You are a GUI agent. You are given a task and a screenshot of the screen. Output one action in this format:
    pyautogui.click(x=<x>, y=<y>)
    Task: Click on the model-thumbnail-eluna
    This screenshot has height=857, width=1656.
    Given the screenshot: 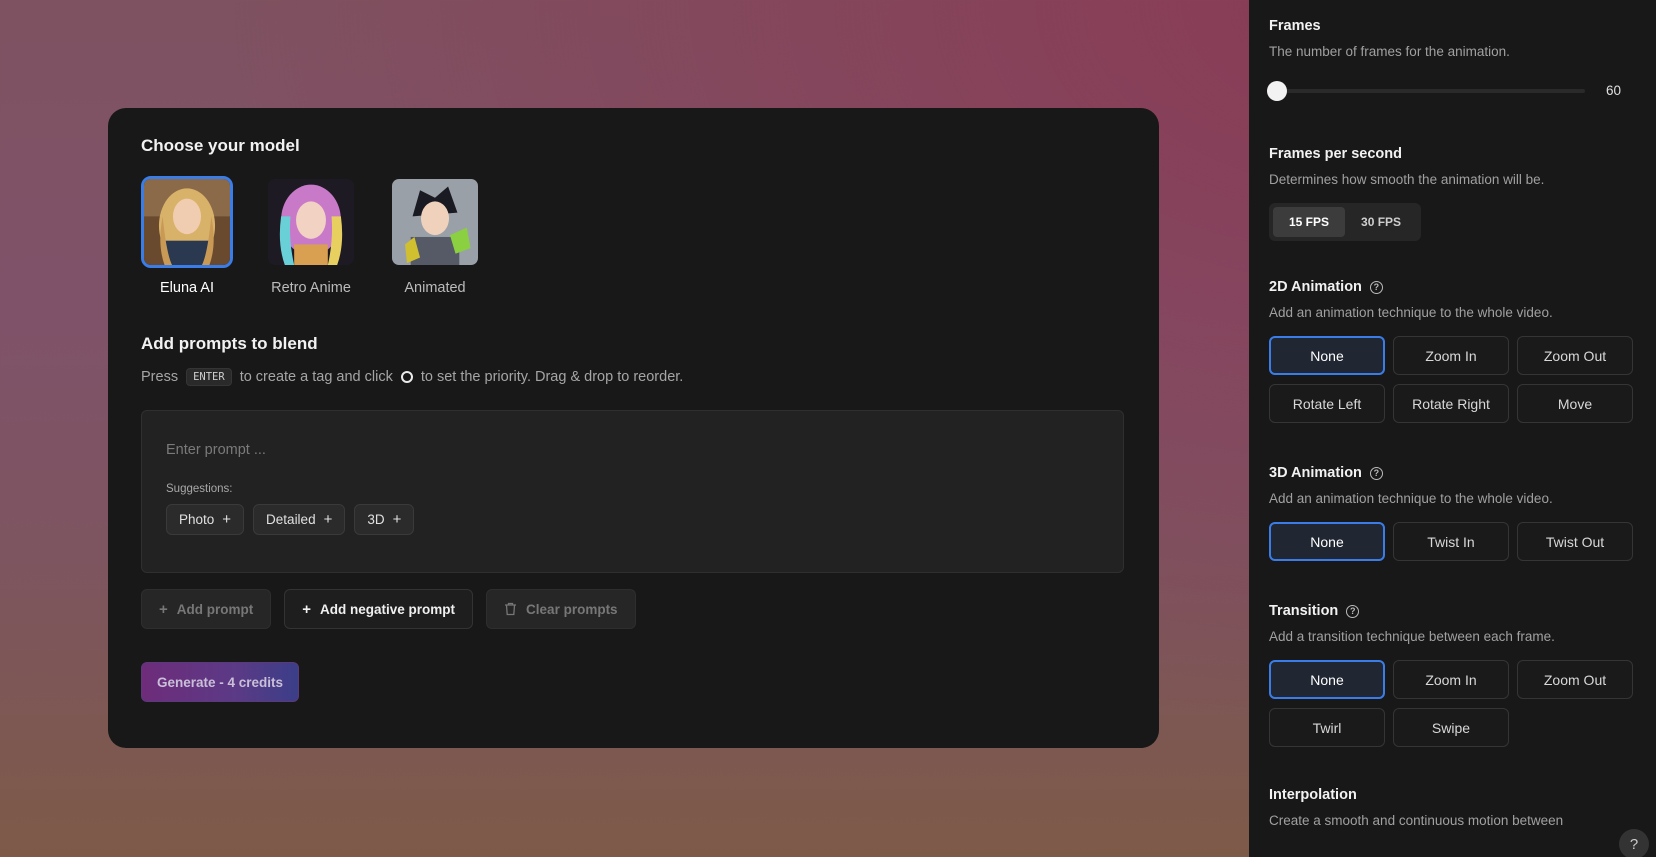 What is the action you would take?
    pyautogui.click(x=187, y=222)
    